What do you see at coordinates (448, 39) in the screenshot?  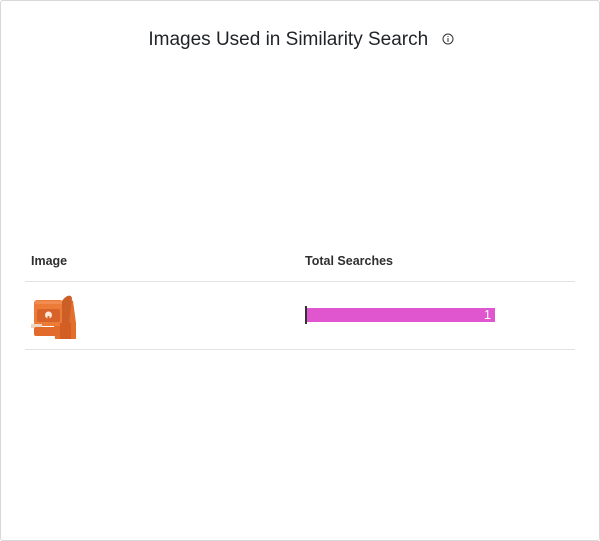 I see `info-icon` at bounding box center [448, 39].